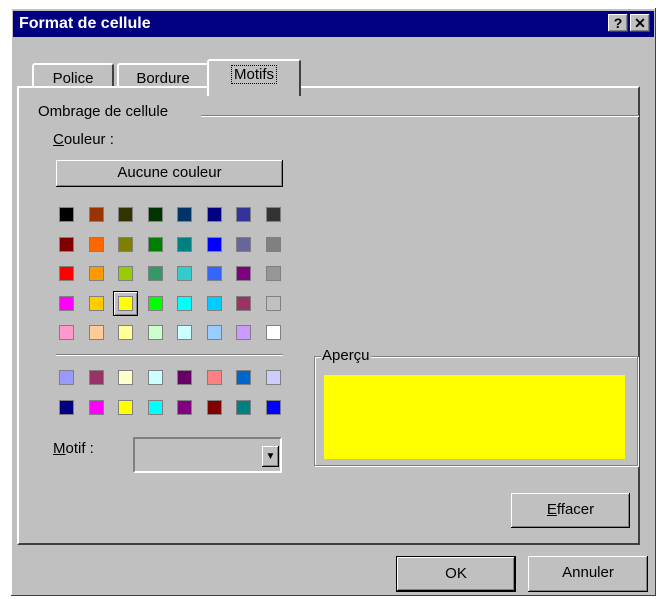 The image size is (659, 599). What do you see at coordinates (346, 355) in the screenshot?
I see `preview-label: Aperçu` at bounding box center [346, 355].